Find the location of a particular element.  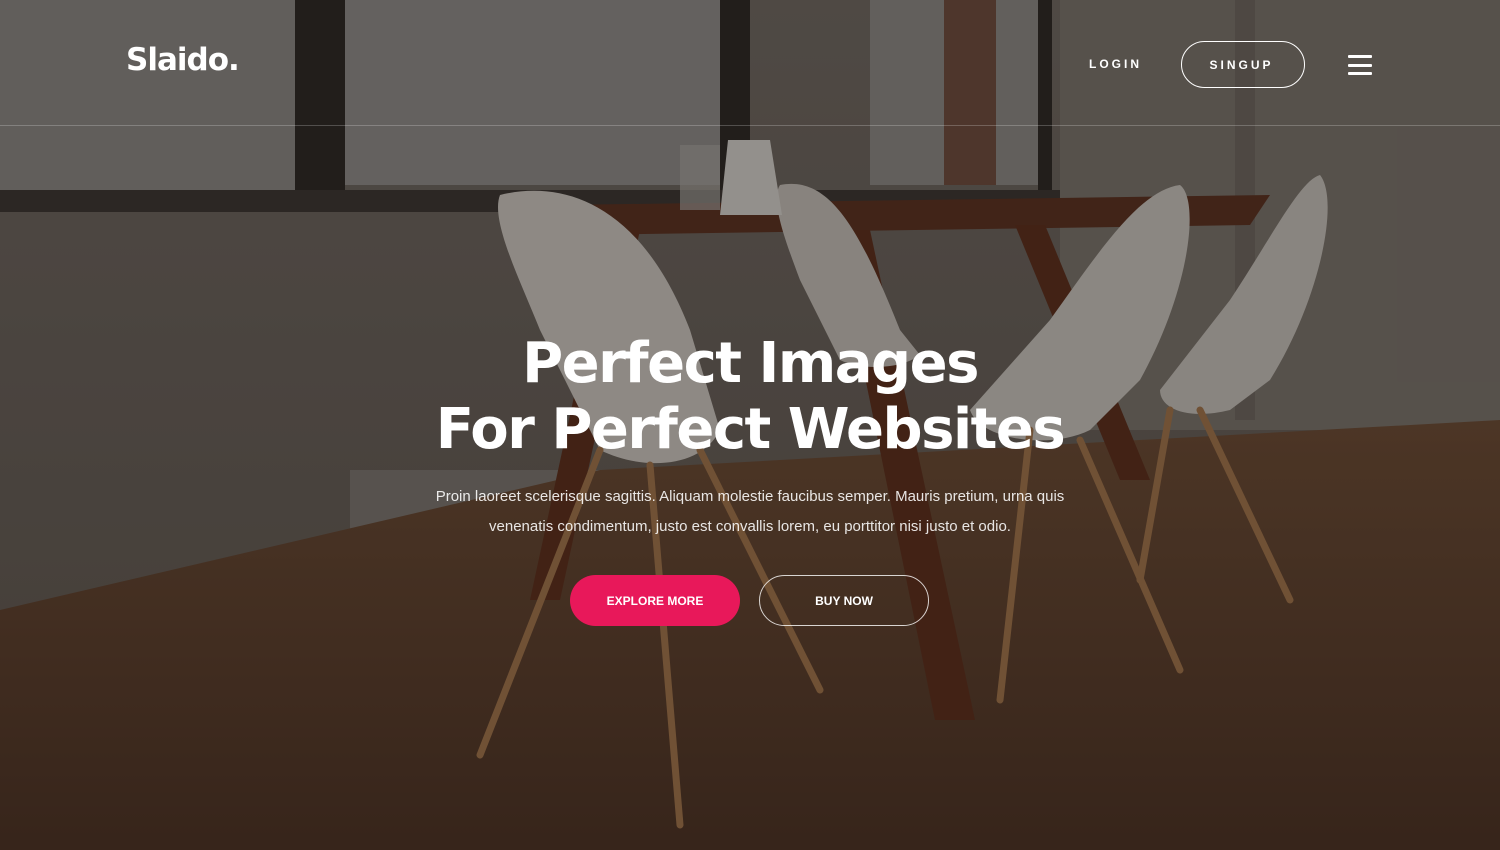

explore-more-button: EXPLORE MORE is located at coordinates (655, 600).